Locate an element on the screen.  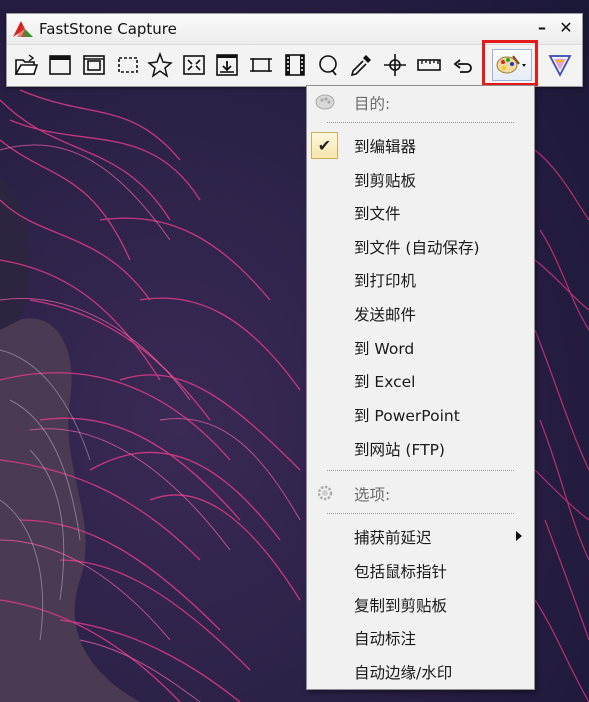
capture-window-object-button is located at coordinates (94, 65).